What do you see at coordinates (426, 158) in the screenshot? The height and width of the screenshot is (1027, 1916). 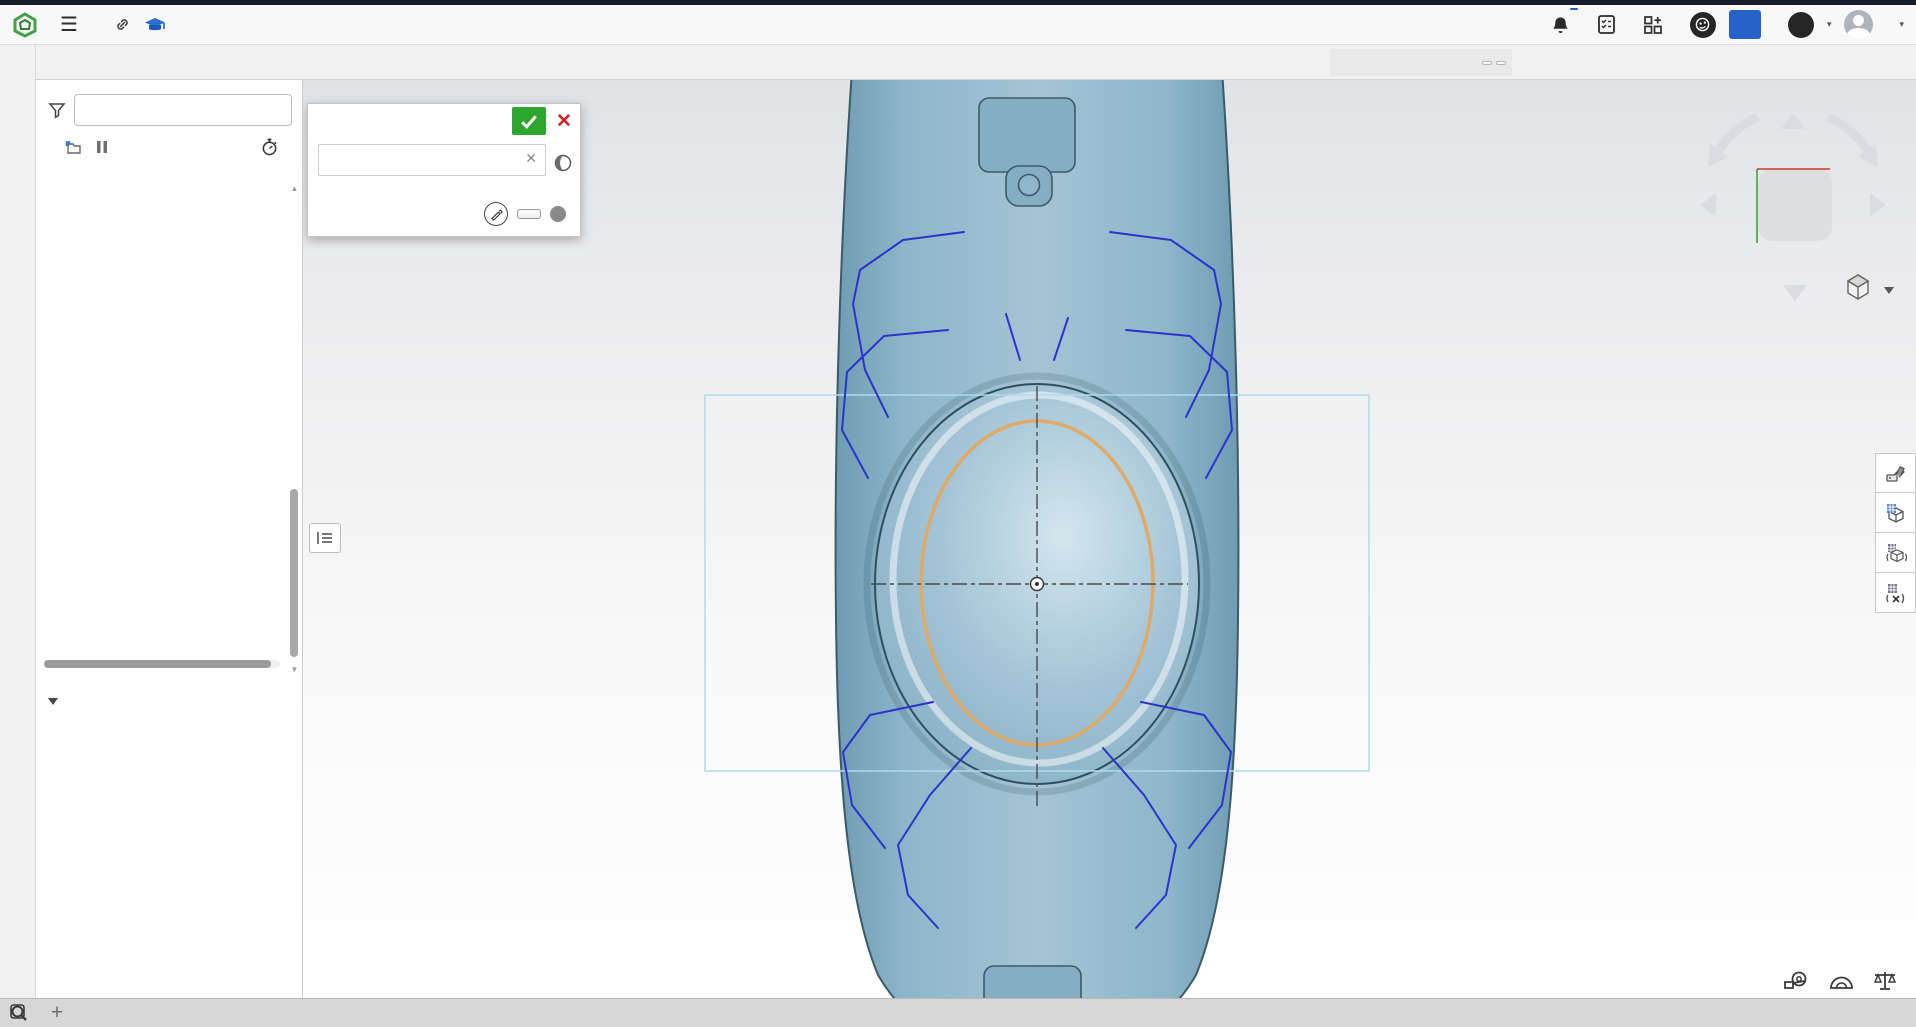 I see `sketch-plane-value` at bounding box center [426, 158].